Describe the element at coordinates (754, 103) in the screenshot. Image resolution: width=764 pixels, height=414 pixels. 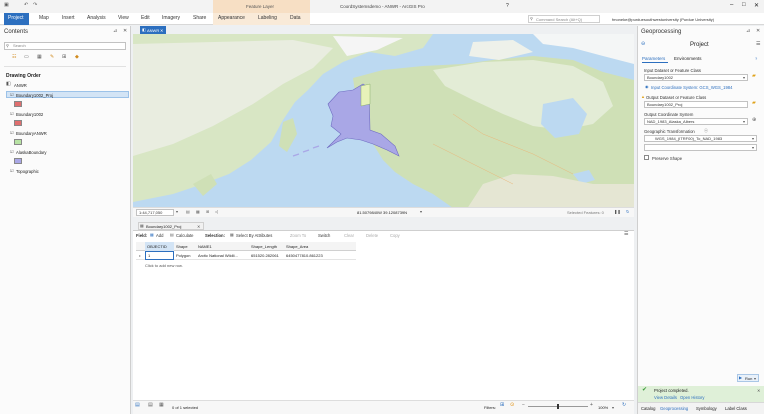
I see `browse-folder-icon: ▰` at that location.